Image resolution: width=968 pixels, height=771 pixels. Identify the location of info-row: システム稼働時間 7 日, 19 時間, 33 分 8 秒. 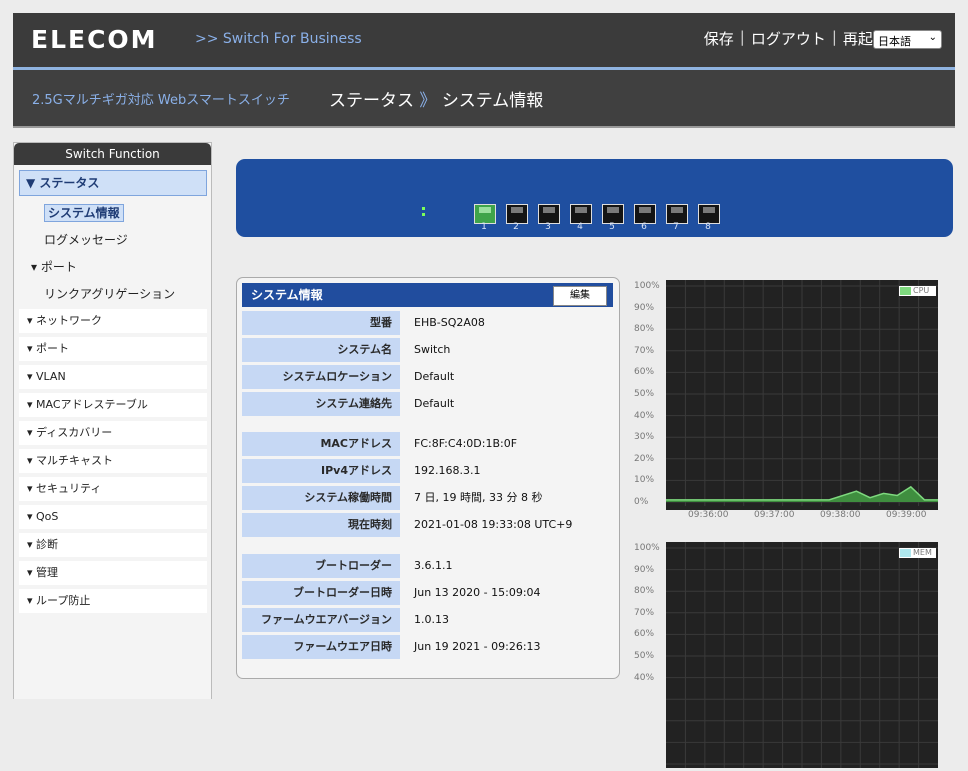
(427, 498).